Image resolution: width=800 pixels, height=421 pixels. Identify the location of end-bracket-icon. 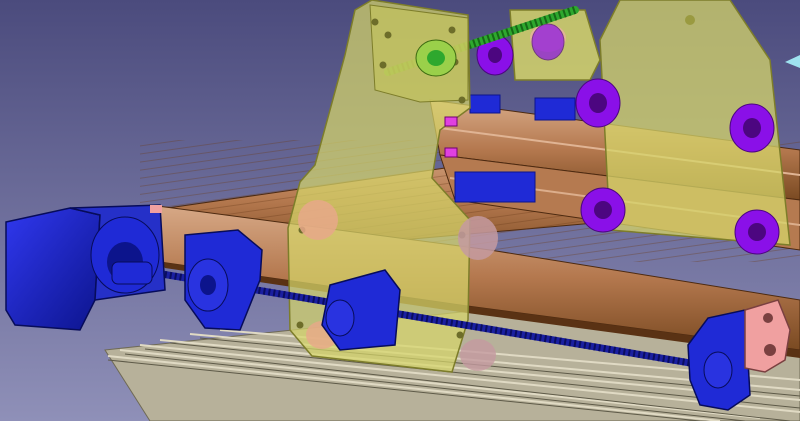
(156, 209).